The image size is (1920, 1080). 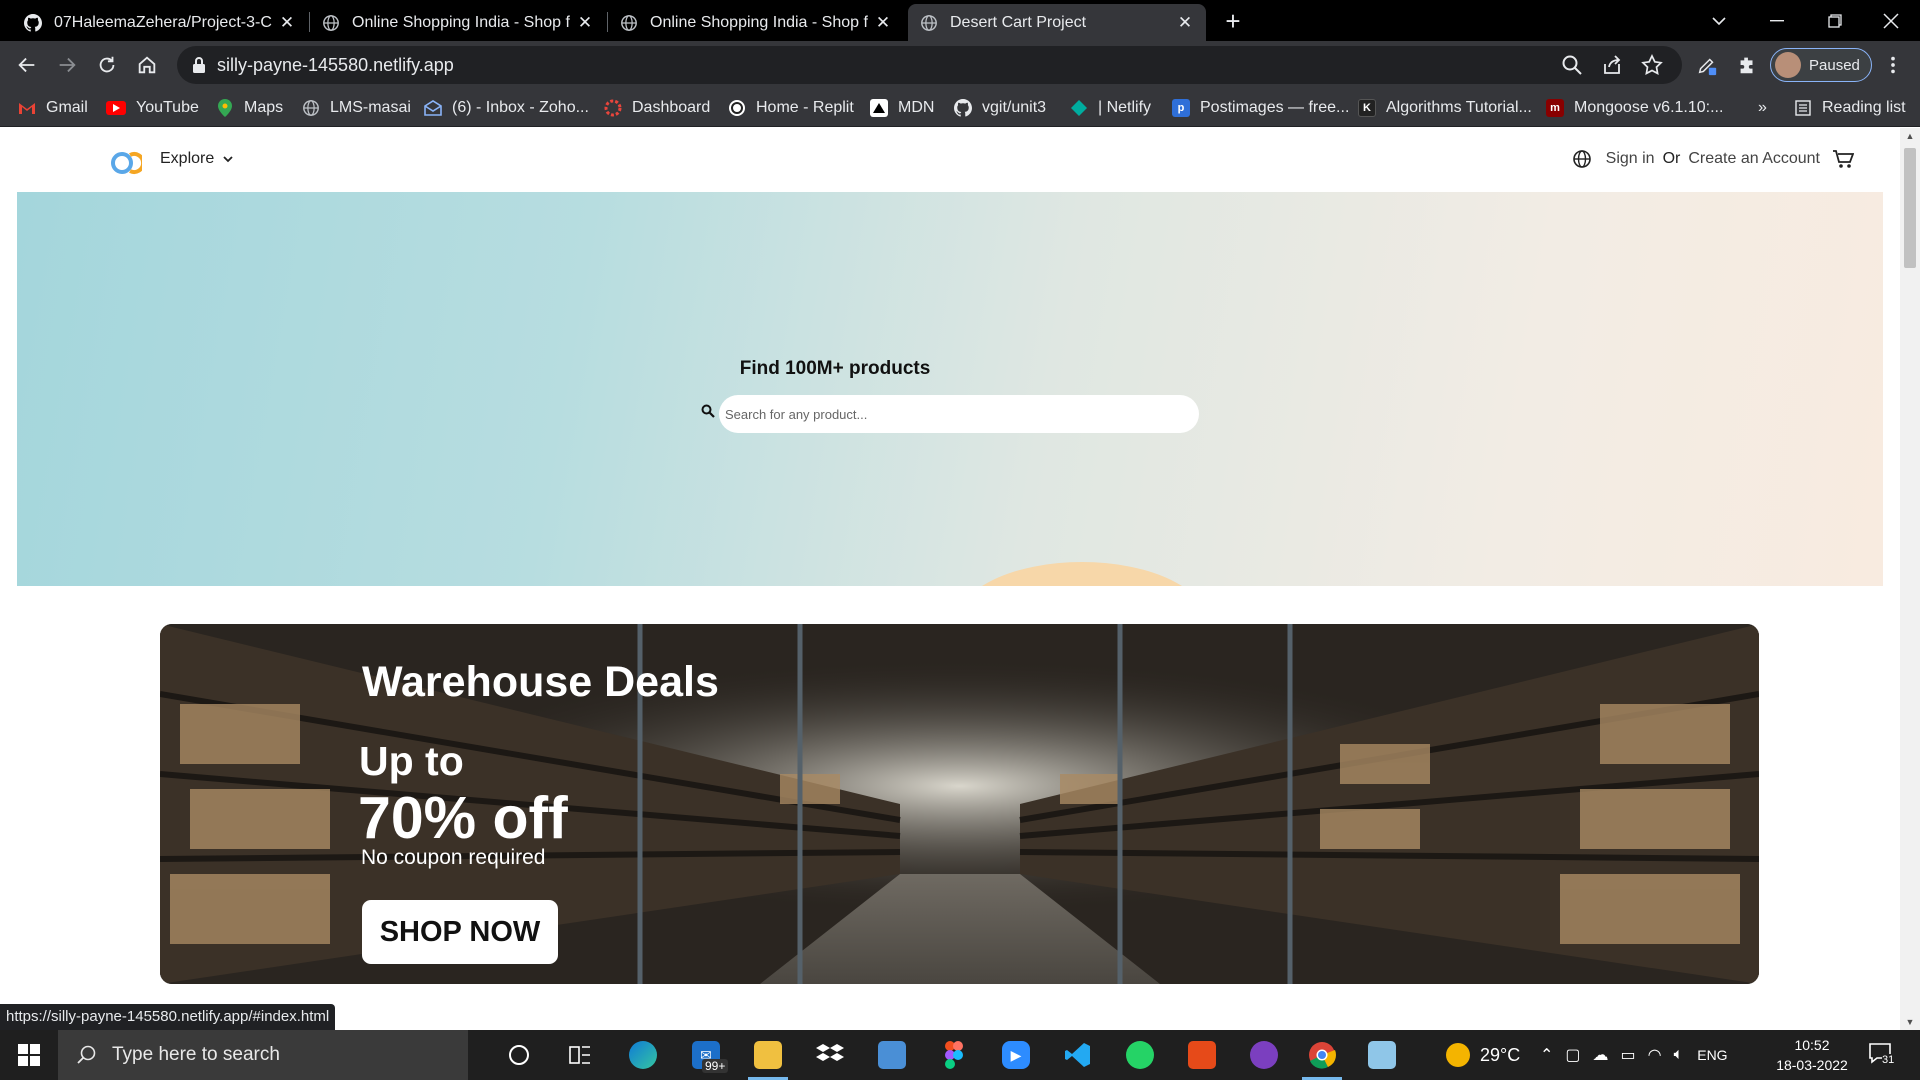 What do you see at coordinates (249, 108) in the screenshot?
I see `bookmark-maps: Maps` at bounding box center [249, 108].